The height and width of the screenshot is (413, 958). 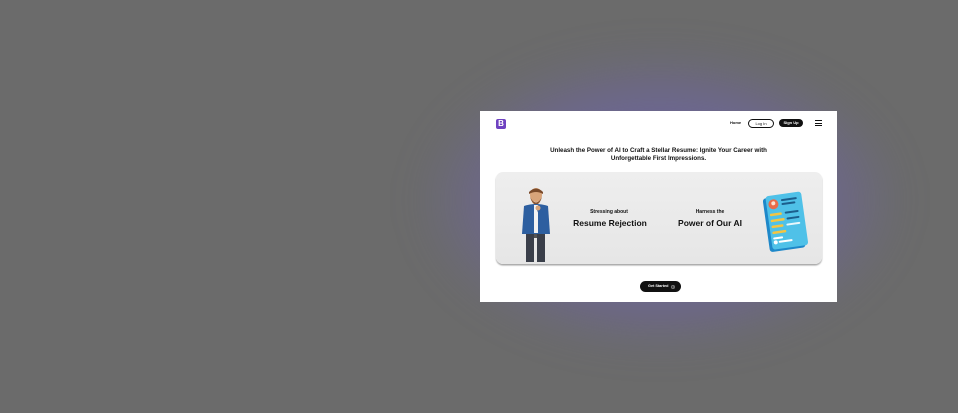 I want to click on nav-home-link: Home, so click(x=735, y=122).